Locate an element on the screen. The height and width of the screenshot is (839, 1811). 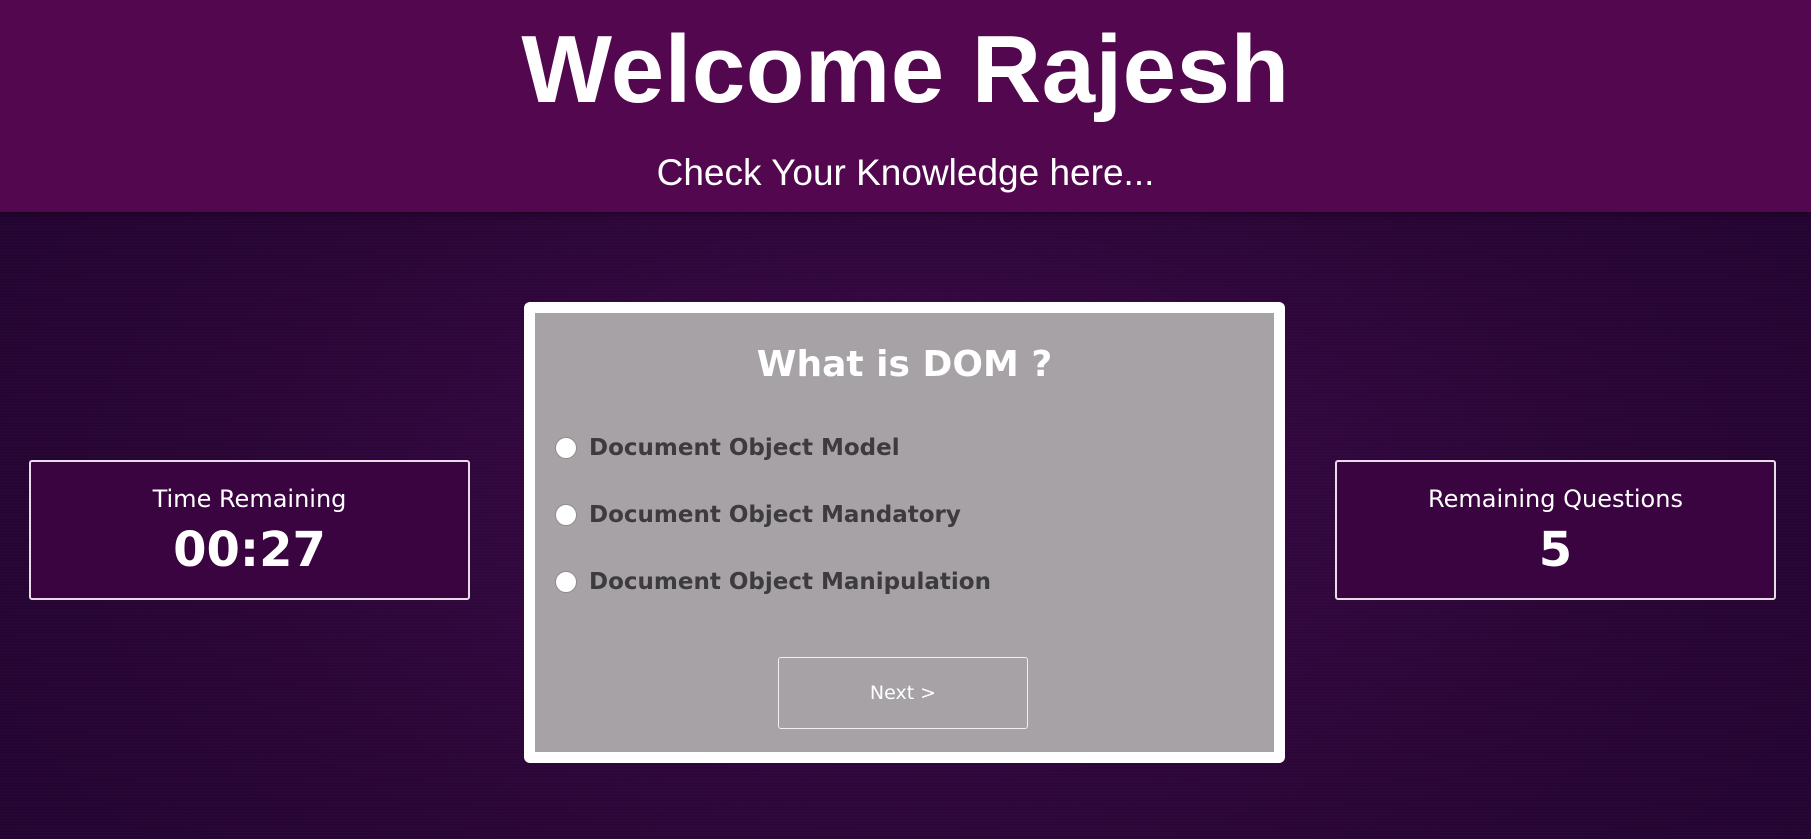
answer-option-3-label: Document Object Manipulation is located at coordinates (790, 582).